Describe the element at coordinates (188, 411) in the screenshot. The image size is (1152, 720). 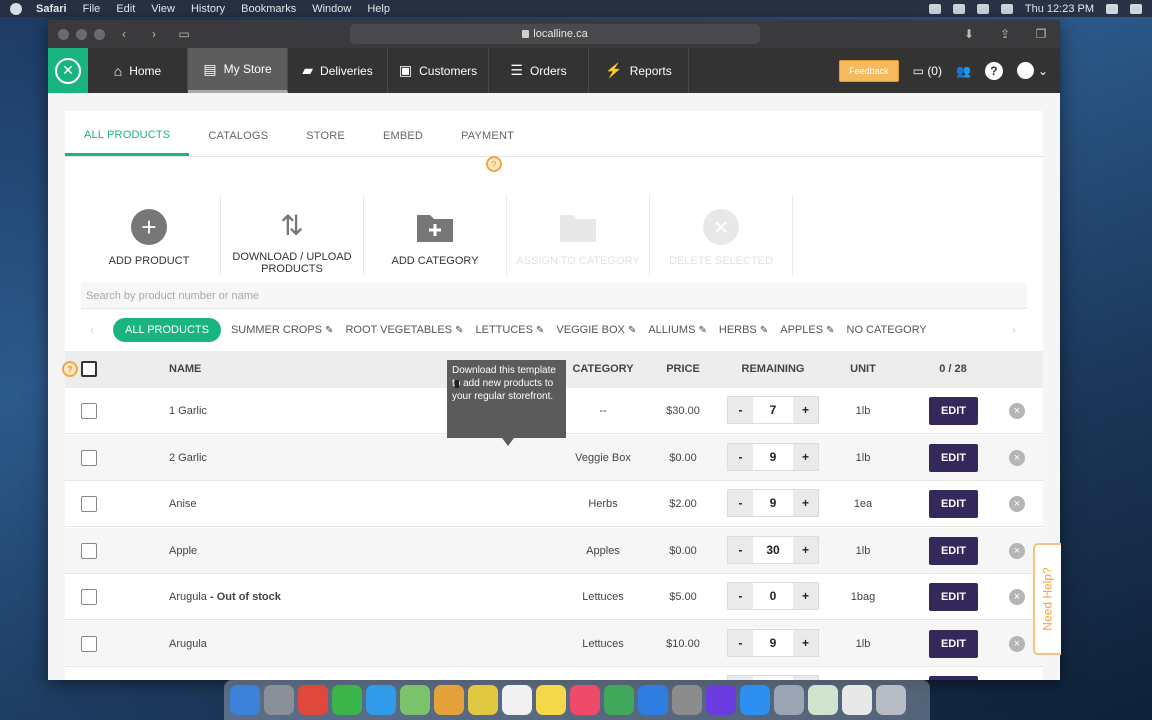
I see `product-name: 1 Garlic` at that location.